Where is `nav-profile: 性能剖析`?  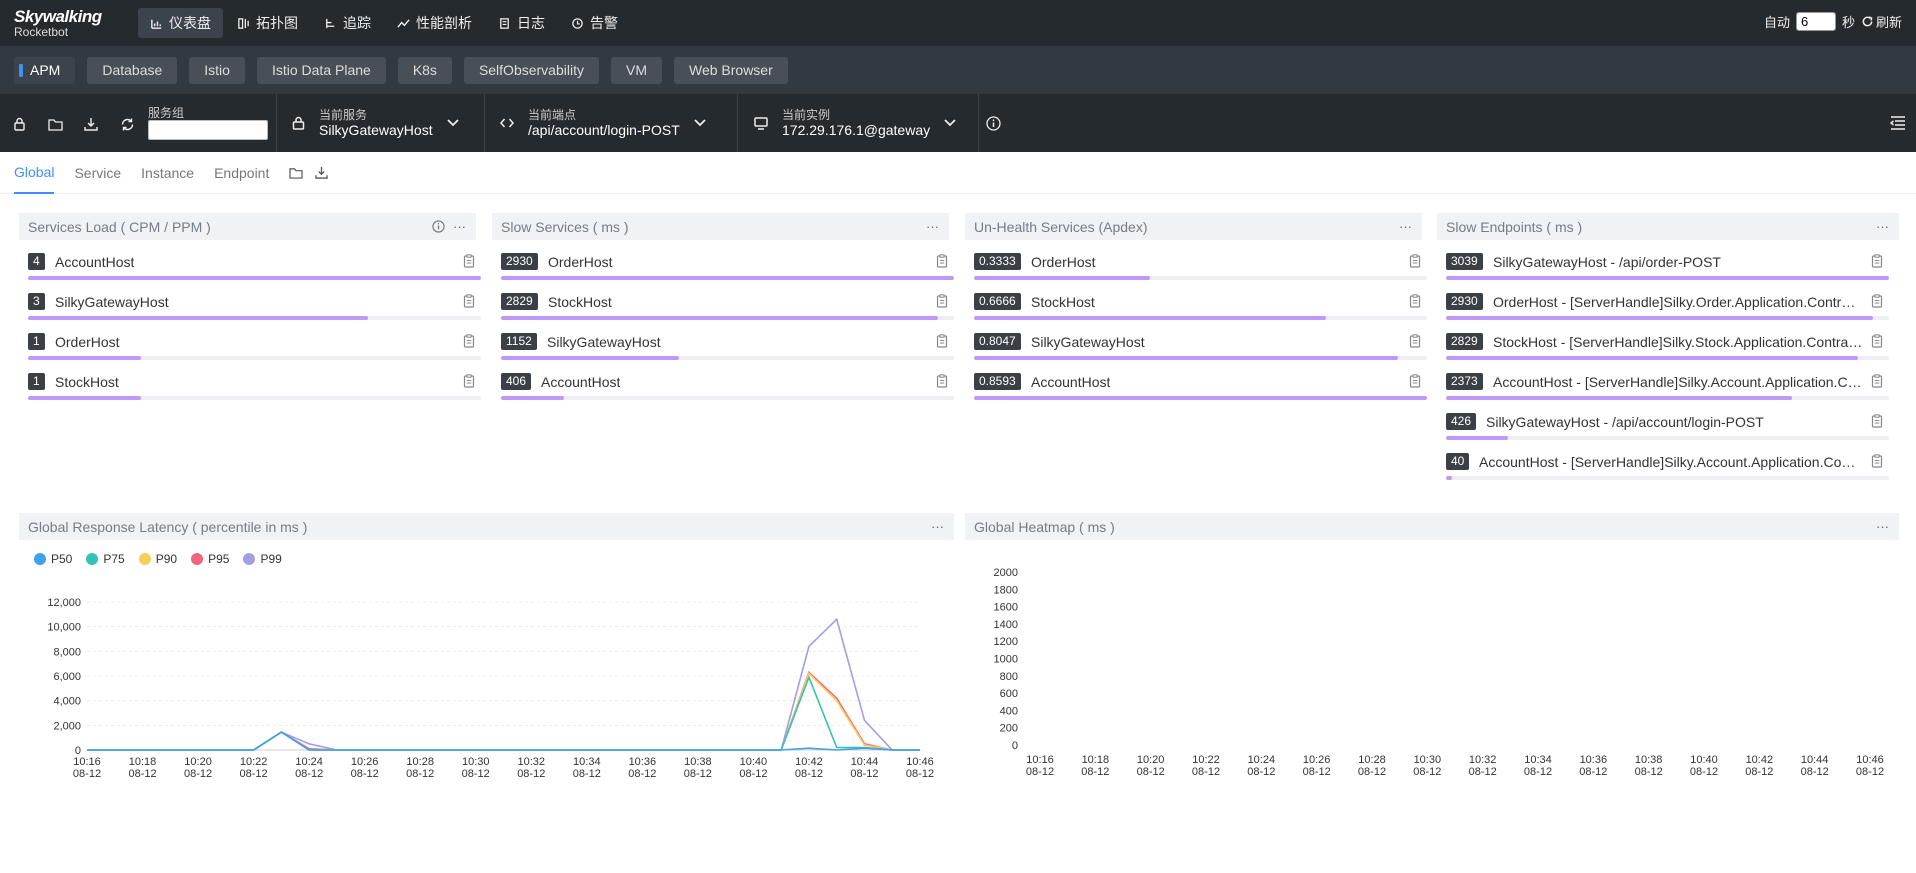
nav-profile: 性能剖析 is located at coordinates (434, 23).